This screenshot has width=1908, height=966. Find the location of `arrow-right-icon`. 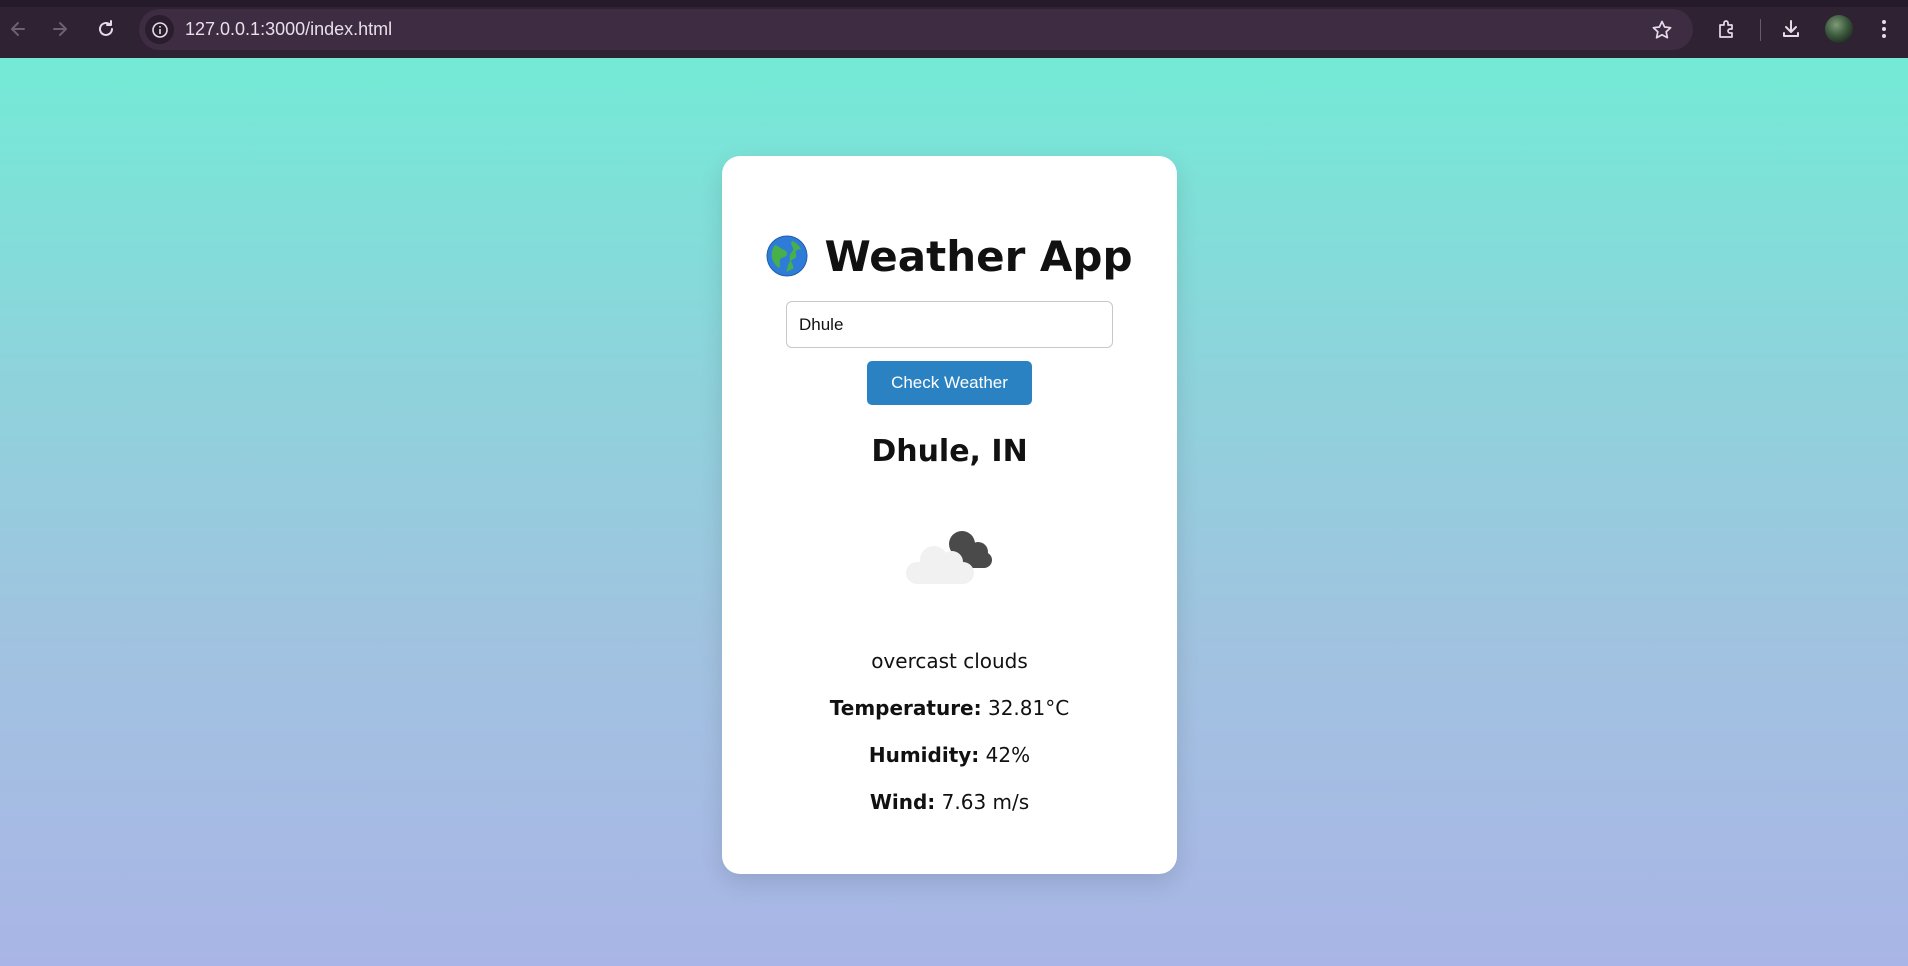

arrow-right-icon is located at coordinates (60, 29).